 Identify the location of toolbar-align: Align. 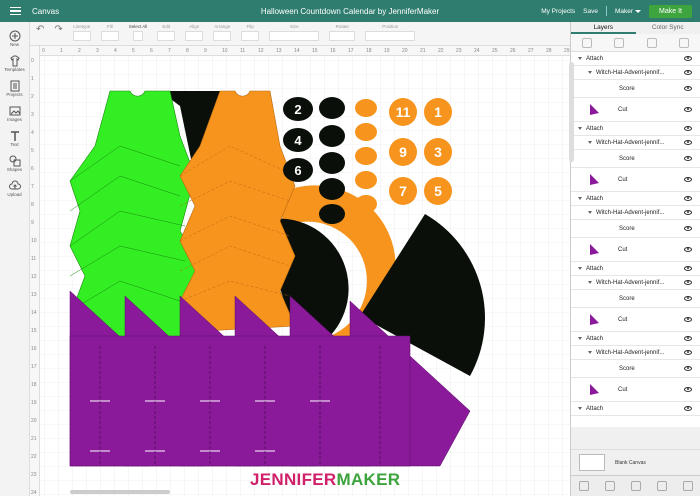
(194, 32).